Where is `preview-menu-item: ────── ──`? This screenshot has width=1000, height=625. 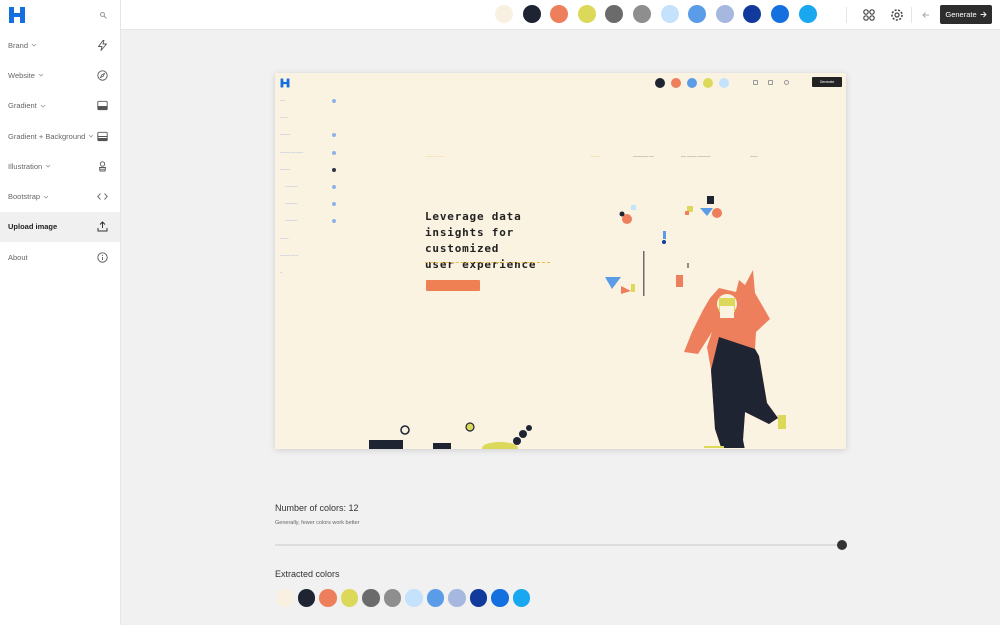 preview-menu-item: ────── ── is located at coordinates (643, 157).